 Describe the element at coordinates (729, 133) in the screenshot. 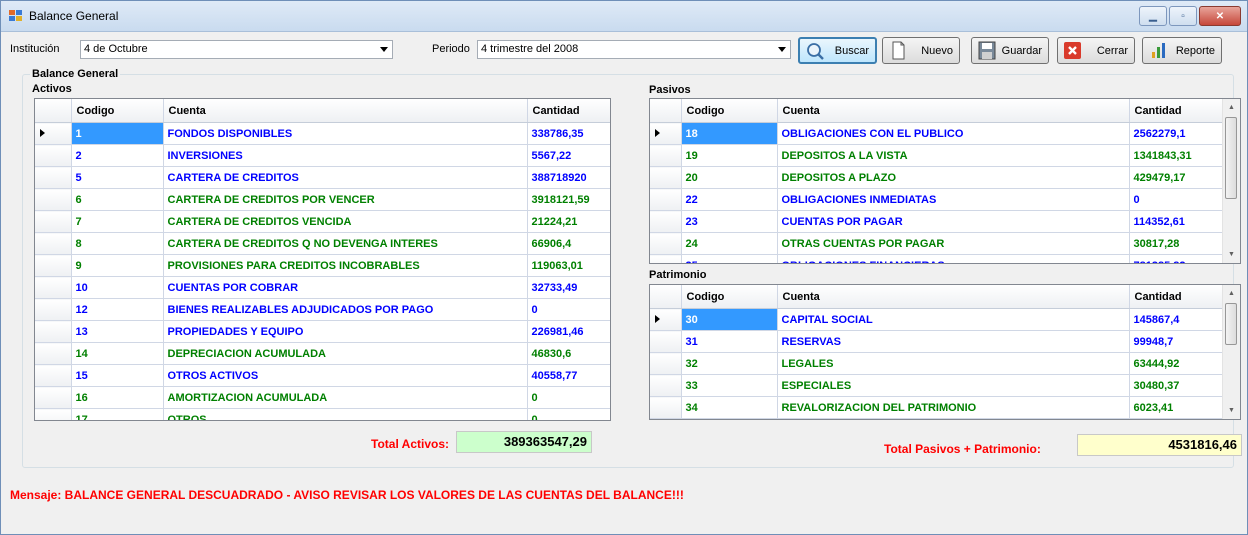

I see `codigo-cell: 18` at that location.